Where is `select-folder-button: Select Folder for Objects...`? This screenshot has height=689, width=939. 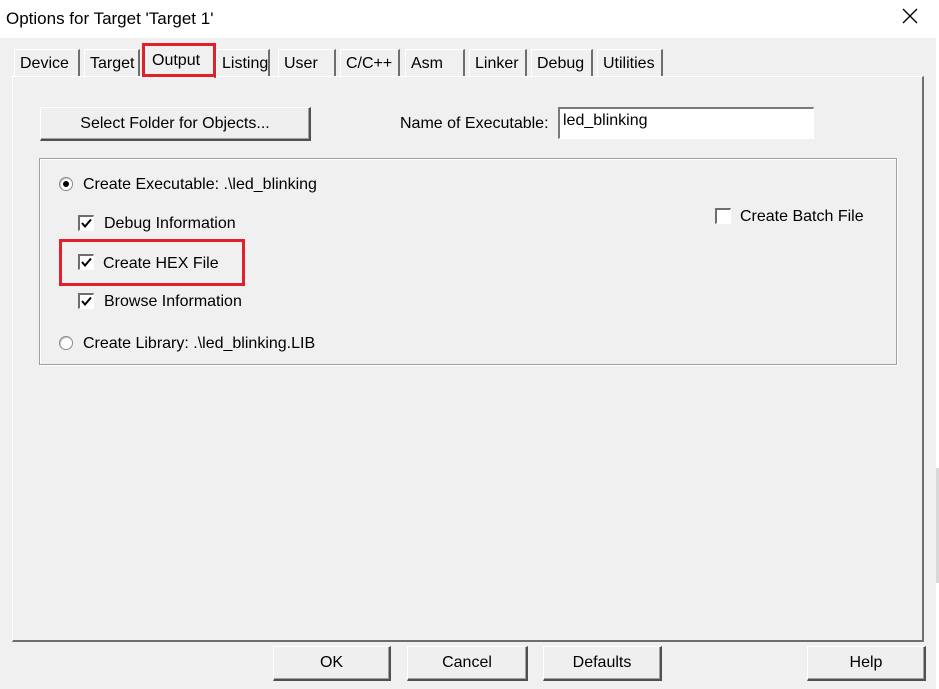 select-folder-button: Select Folder for Objects... is located at coordinates (175, 124).